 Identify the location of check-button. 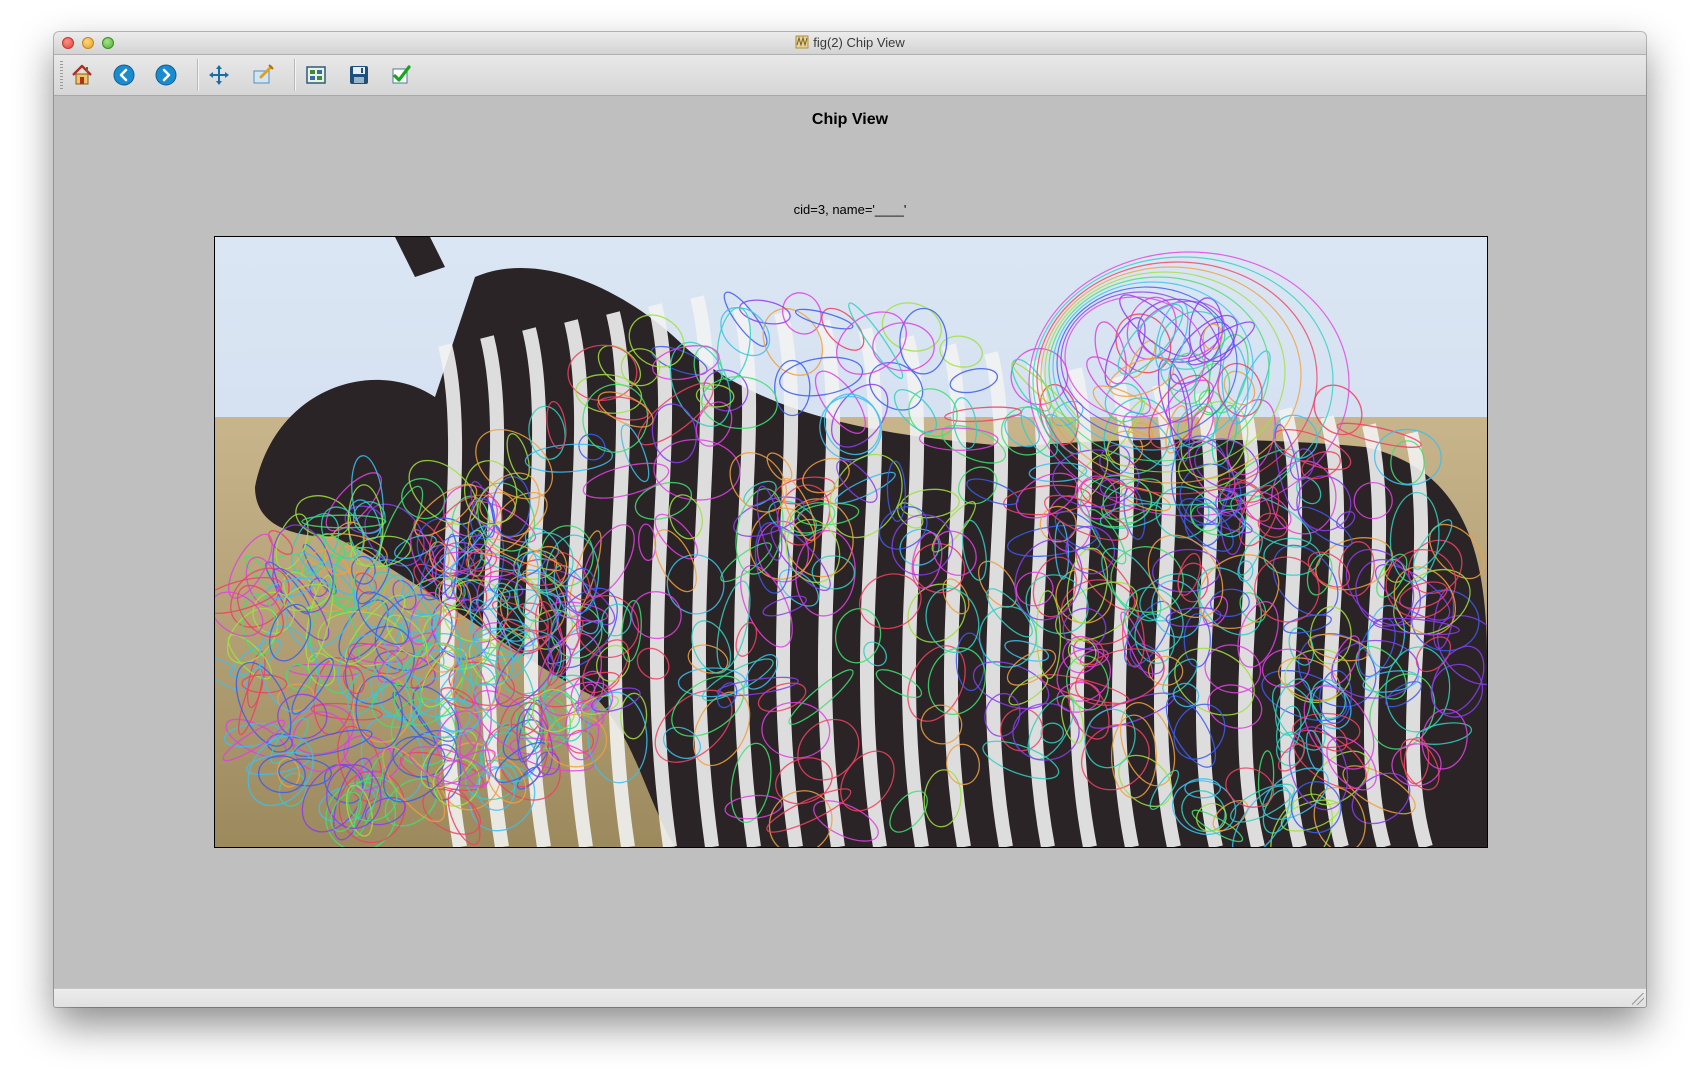
(401, 75).